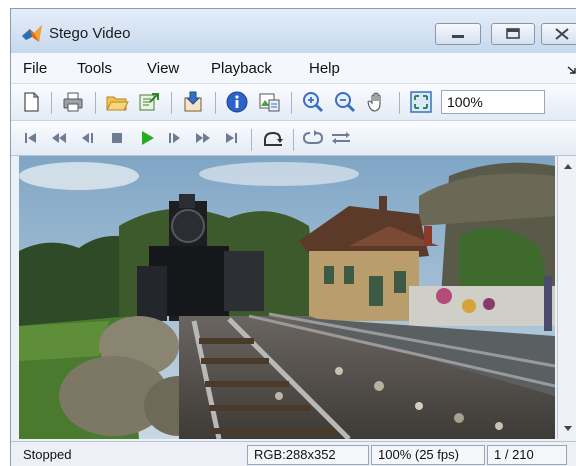  I want to click on open-folder-icon, so click(117, 102).